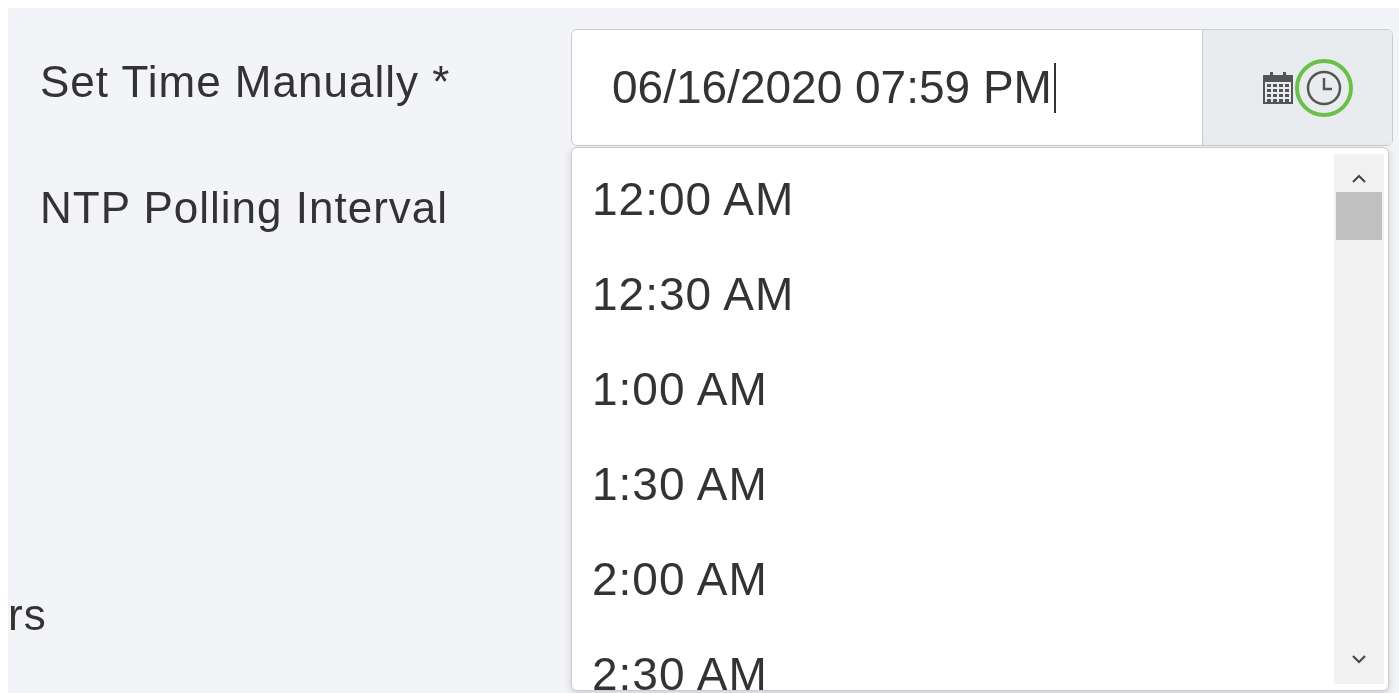 This screenshot has width=1399, height=693. What do you see at coordinates (1359, 179) in the screenshot?
I see `scroll-up-icon` at bounding box center [1359, 179].